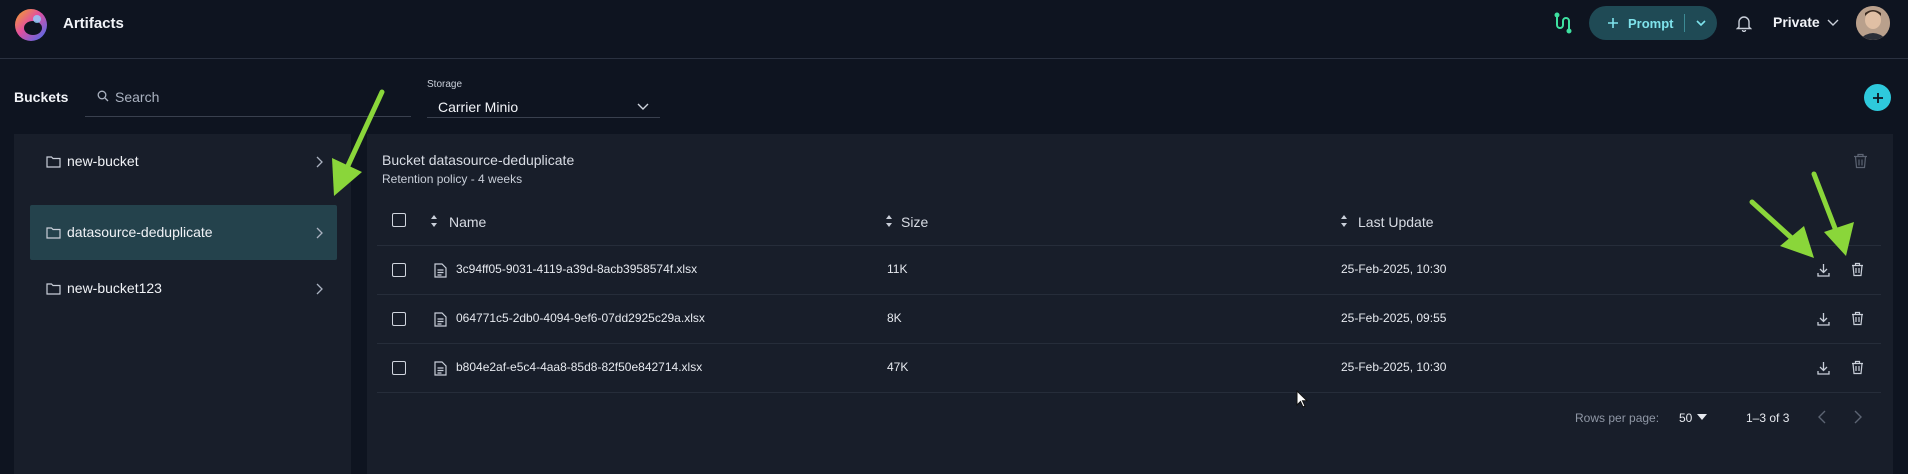 This screenshot has width=1908, height=474. What do you see at coordinates (399, 220) in the screenshot?
I see `select-all-checkbox` at bounding box center [399, 220].